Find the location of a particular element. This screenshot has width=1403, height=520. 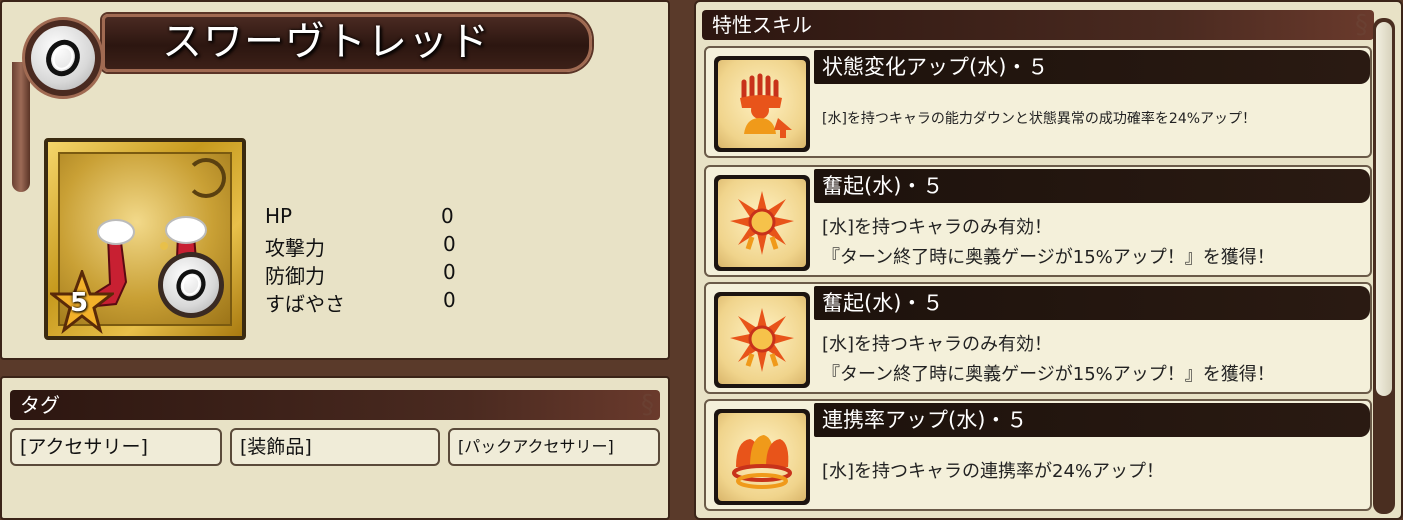

tag-pack-accessory: [パックアクセサリー] is located at coordinates (554, 447).